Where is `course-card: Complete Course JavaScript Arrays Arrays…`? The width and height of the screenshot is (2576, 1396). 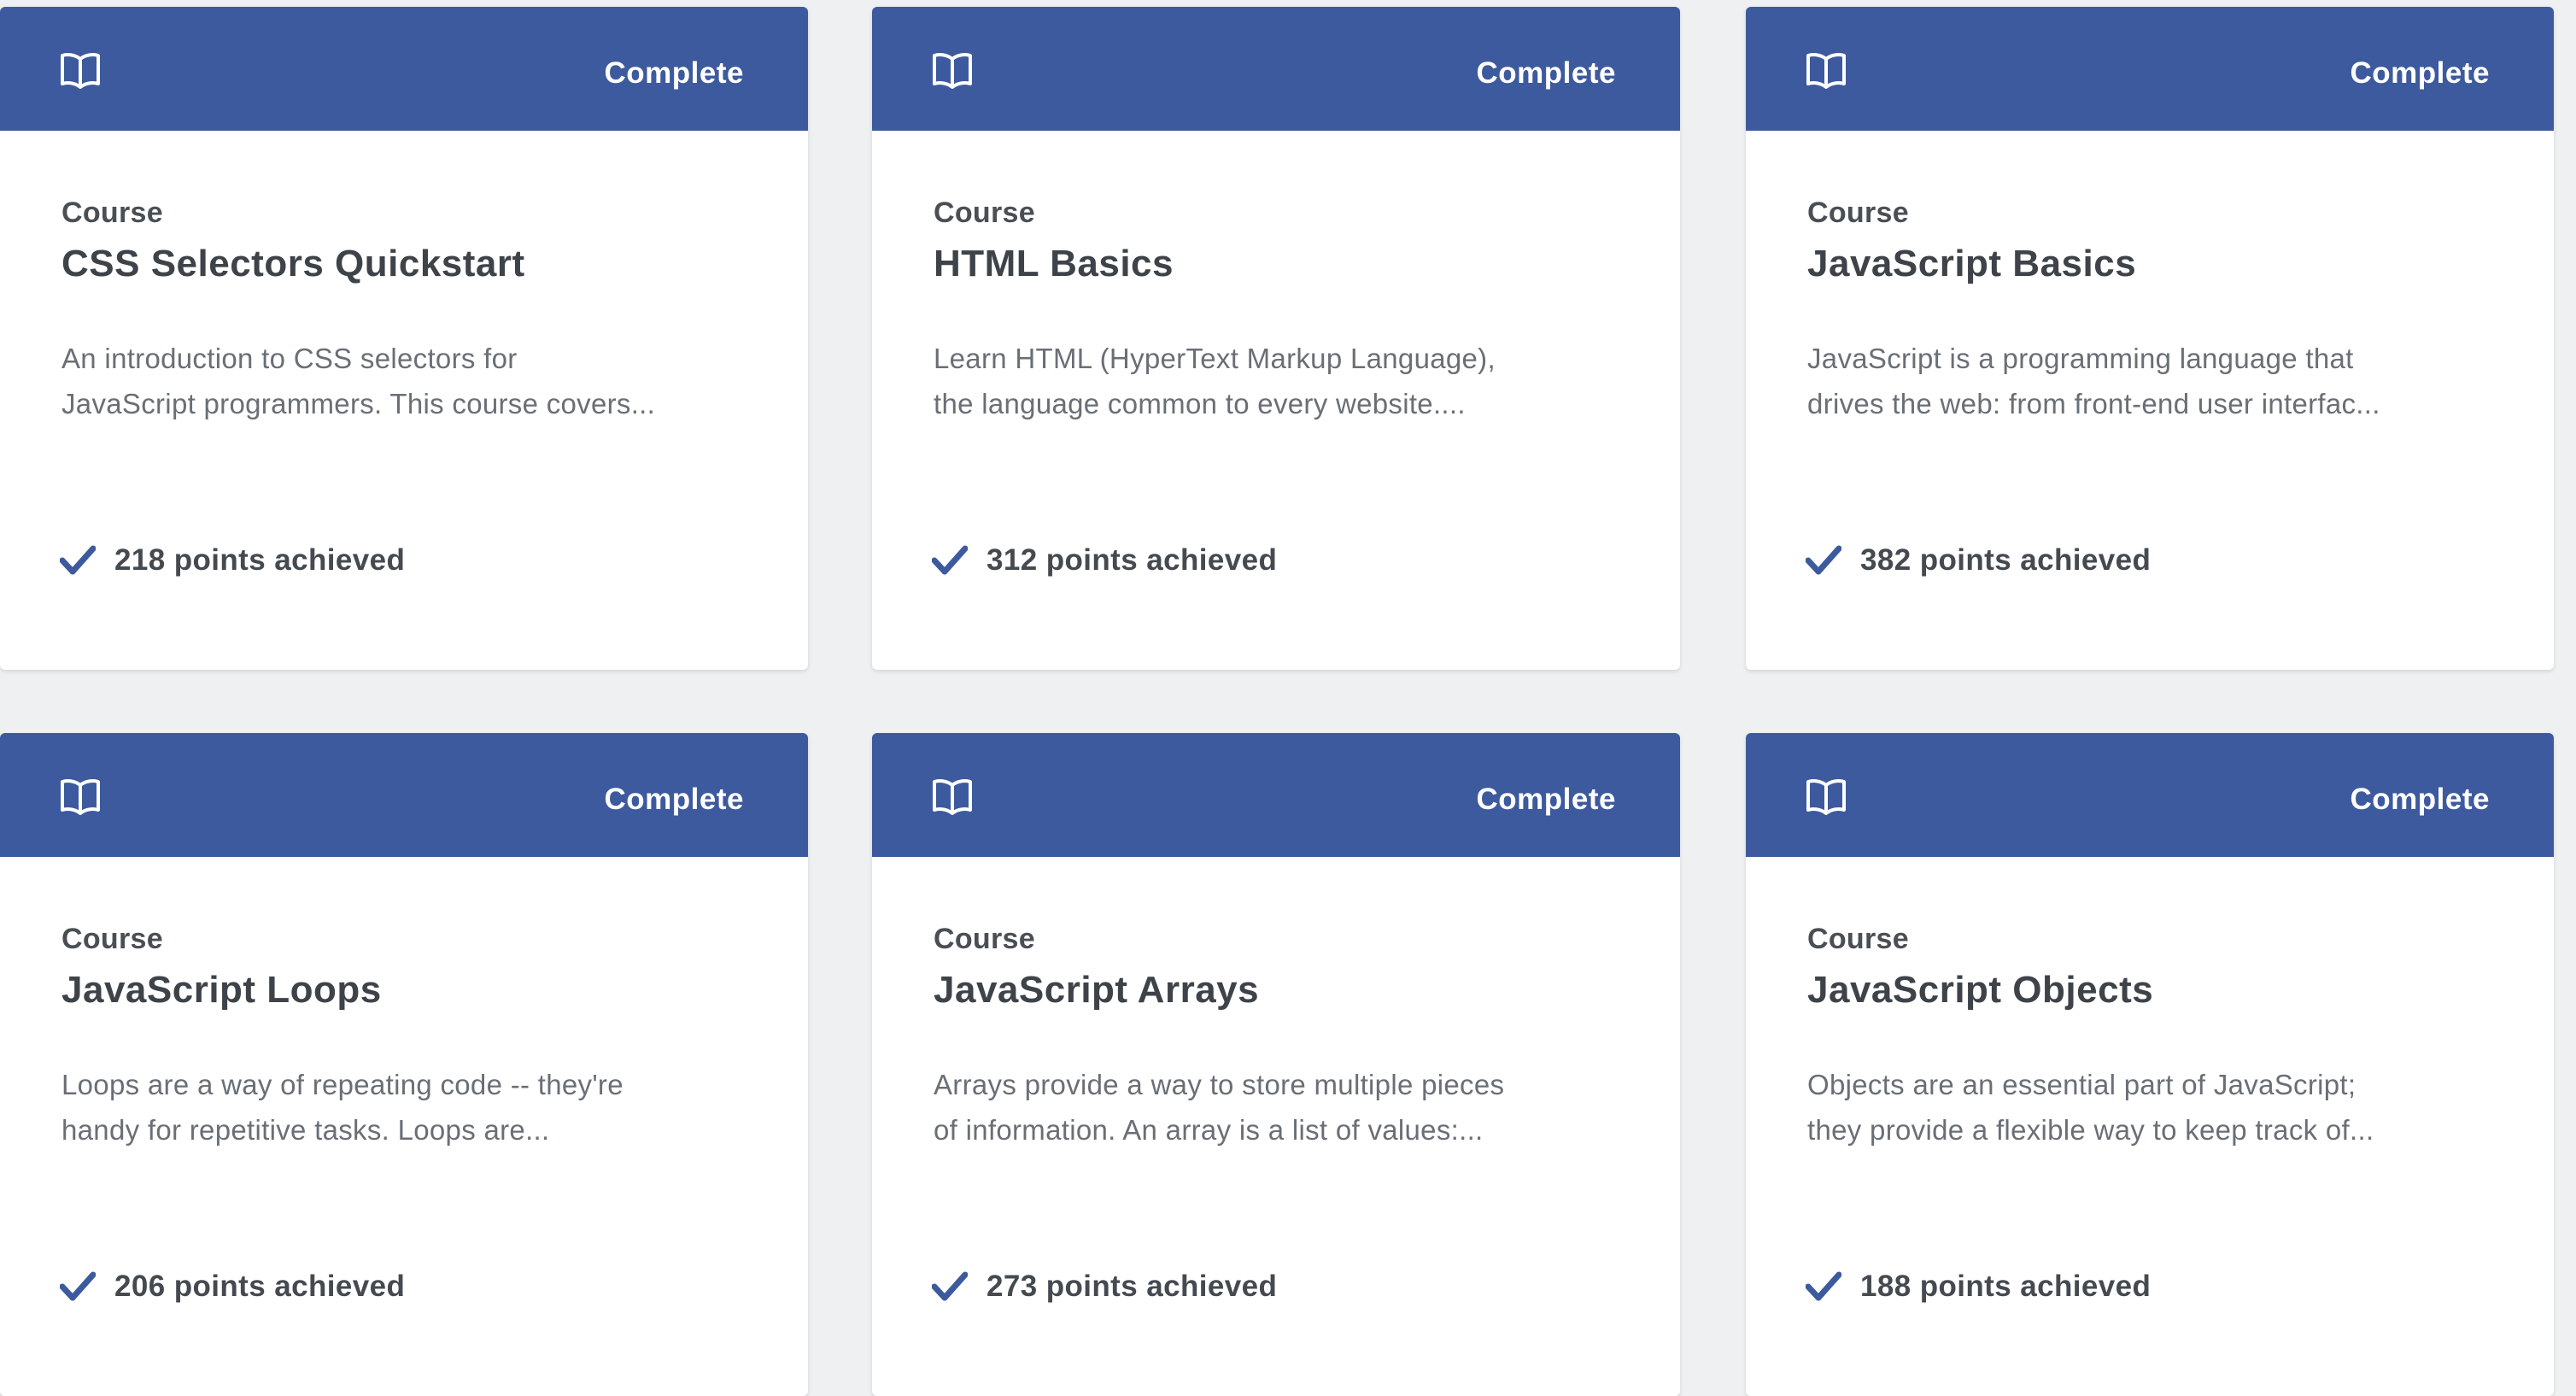
course-card: Complete Course JavaScript Arrays Arrays… is located at coordinates (1276, 1064).